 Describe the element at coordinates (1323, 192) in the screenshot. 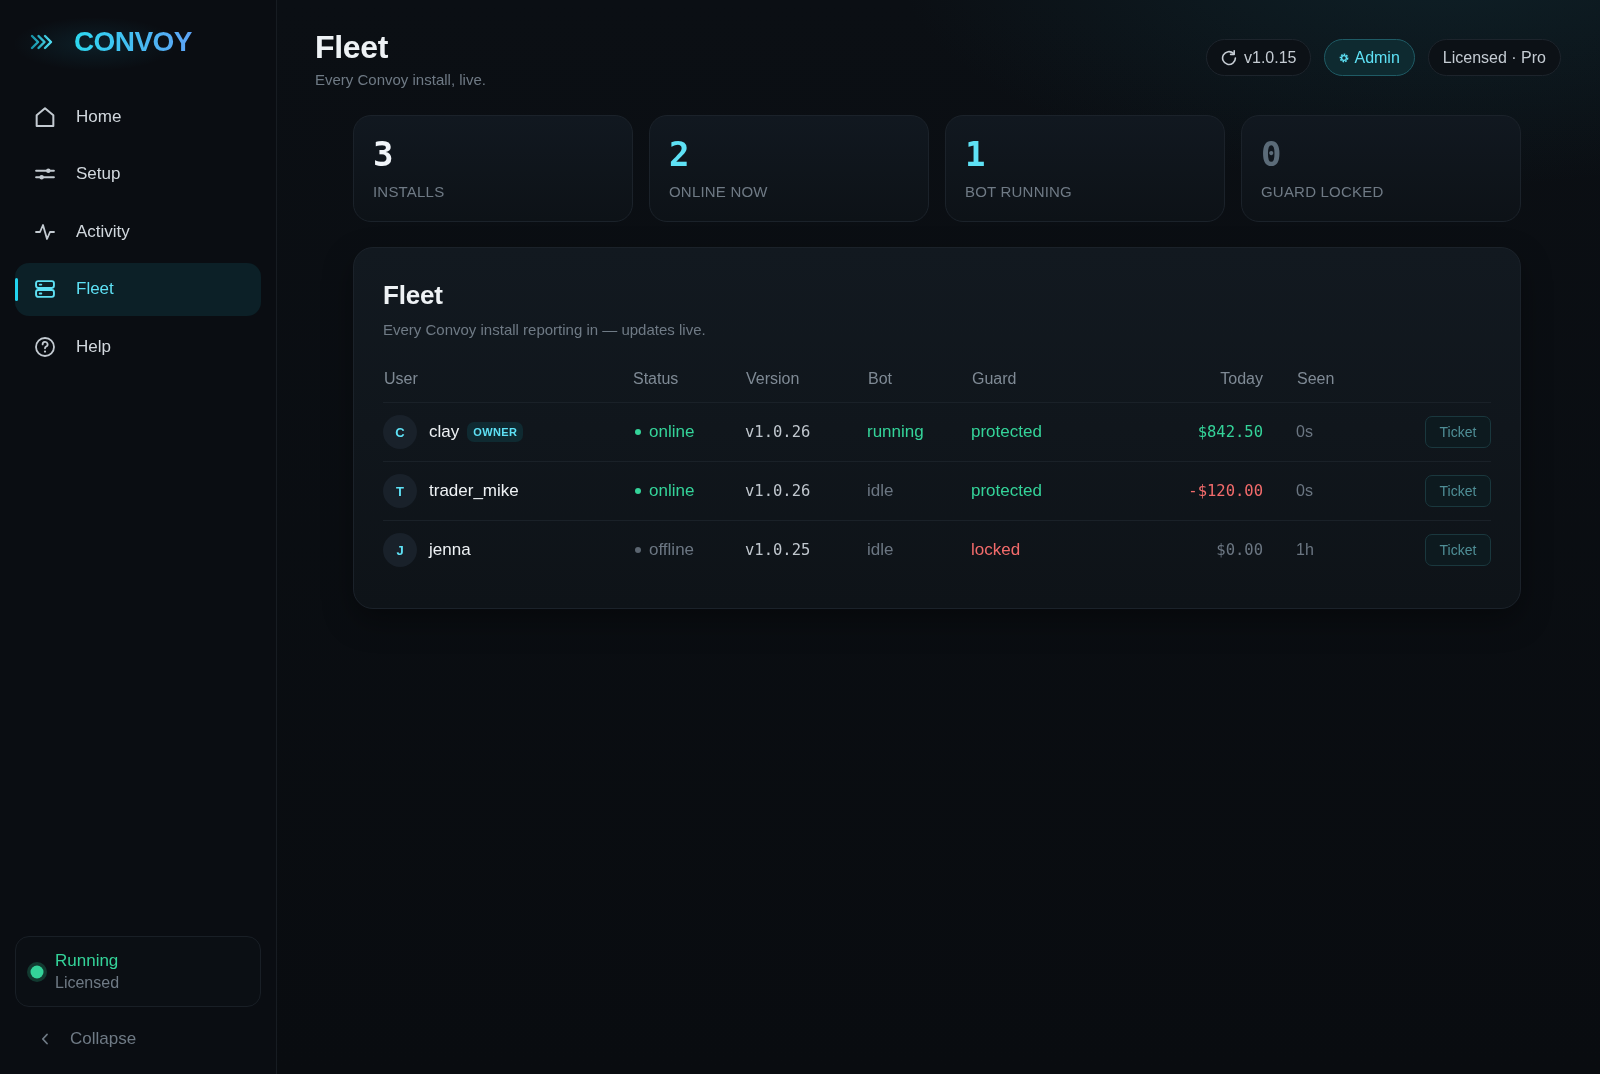

I see `stat-label: GUARD LOCKED` at that location.